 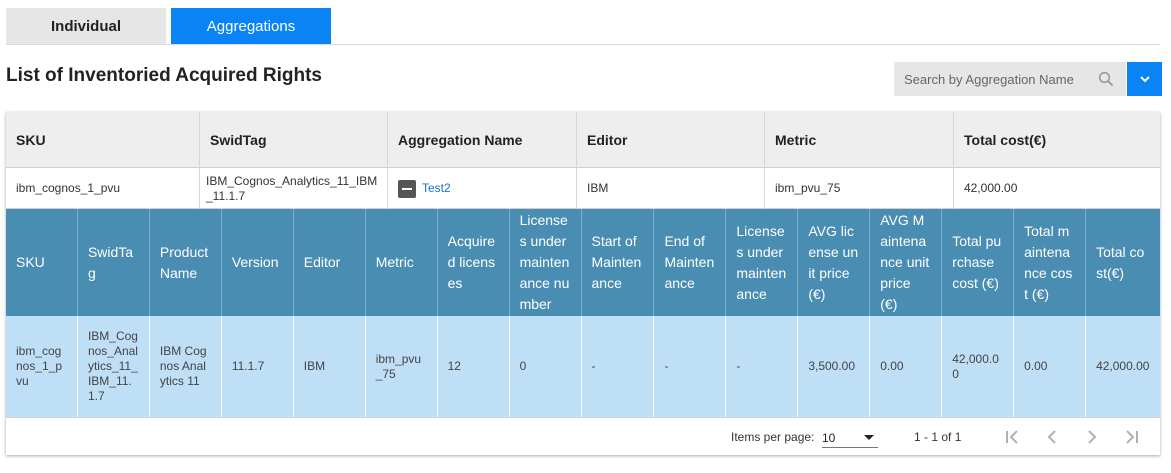 I want to click on inner-cell-avg-license-price: 3,500.00, so click(x=834, y=366).